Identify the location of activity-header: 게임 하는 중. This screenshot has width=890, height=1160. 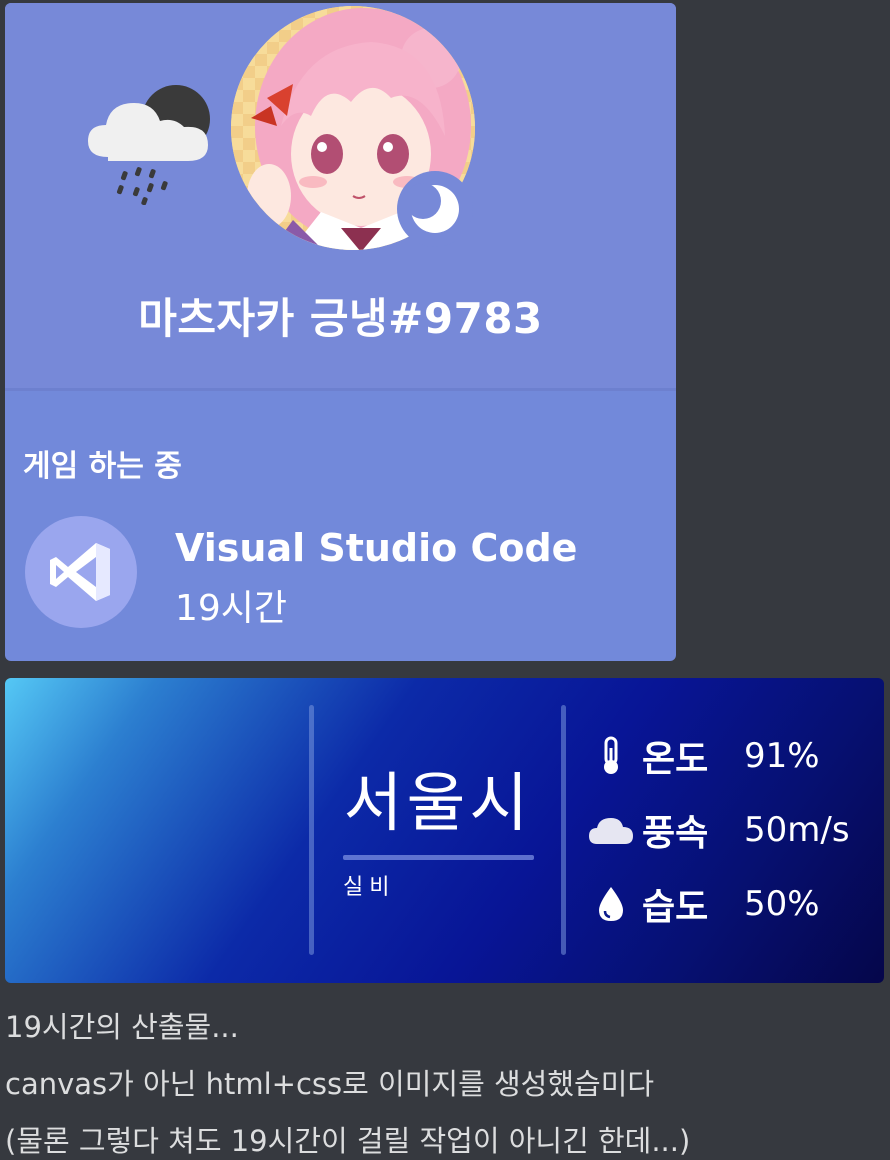
(102, 466).